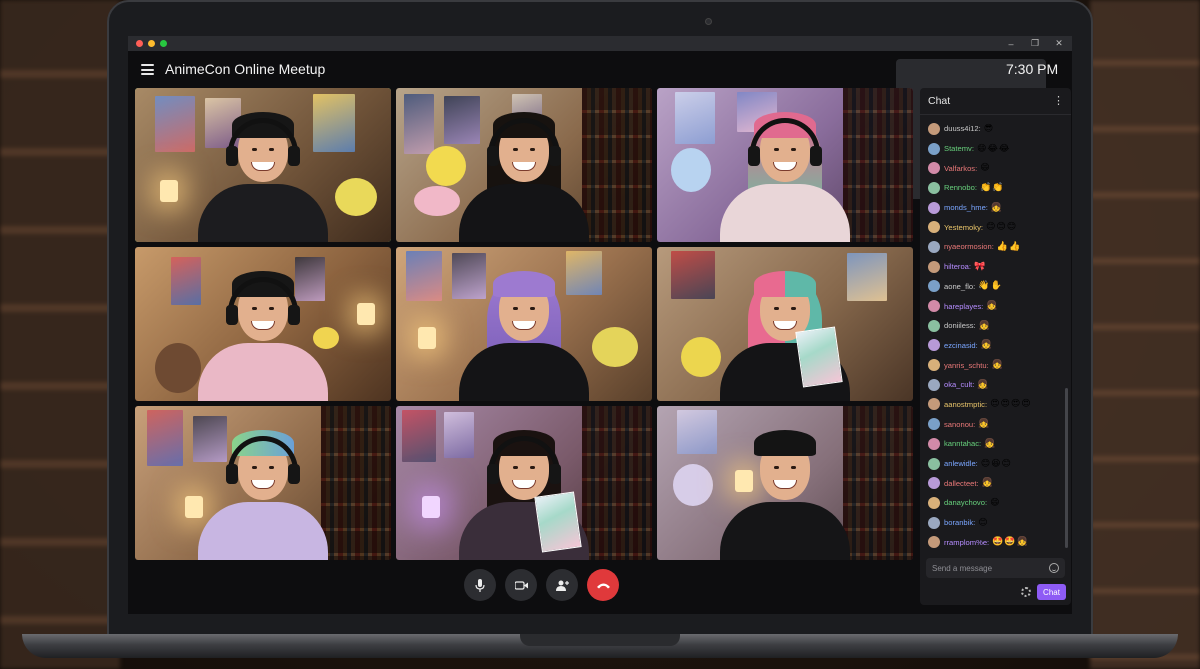 Image resolution: width=1200 pixels, height=669 pixels. I want to click on chat-message-input, so click(987, 568).